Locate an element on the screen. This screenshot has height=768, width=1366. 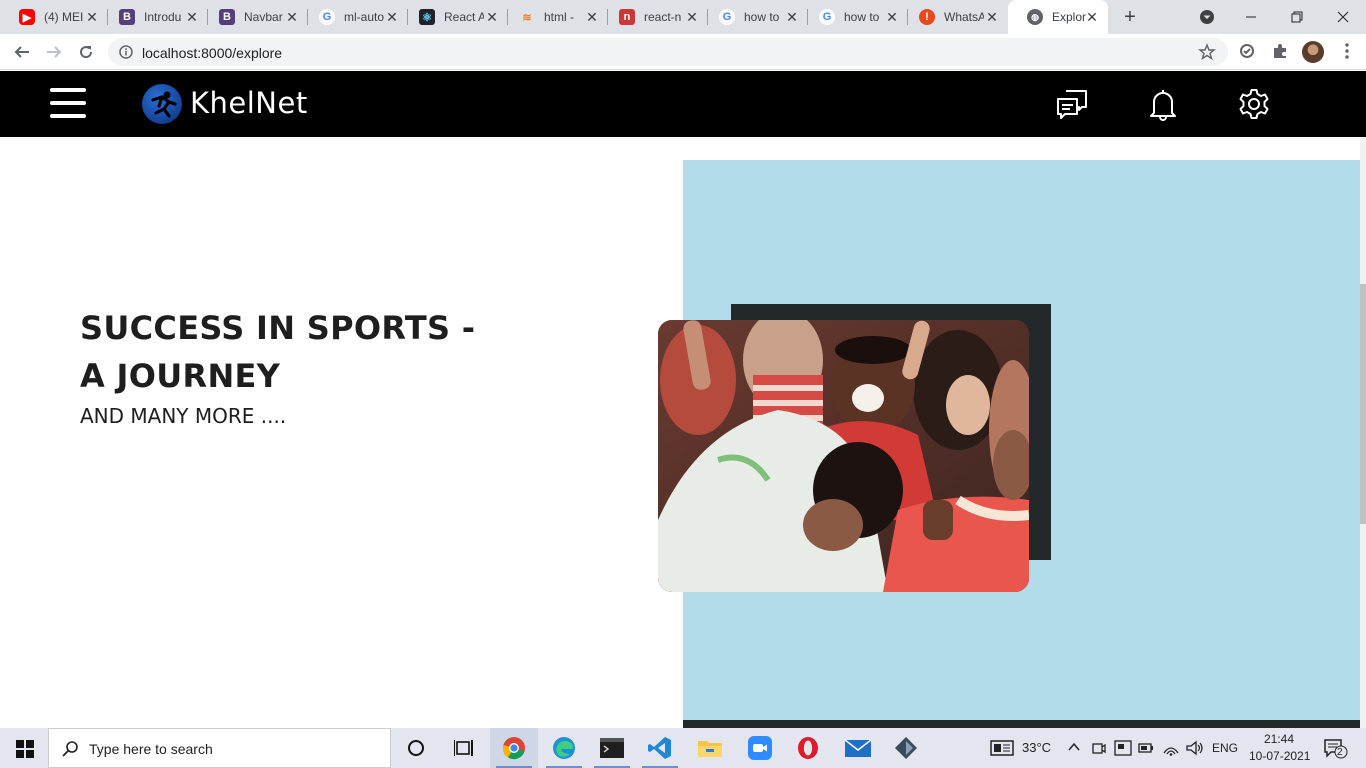
more-vert-icon is located at coordinates (1347, 51).